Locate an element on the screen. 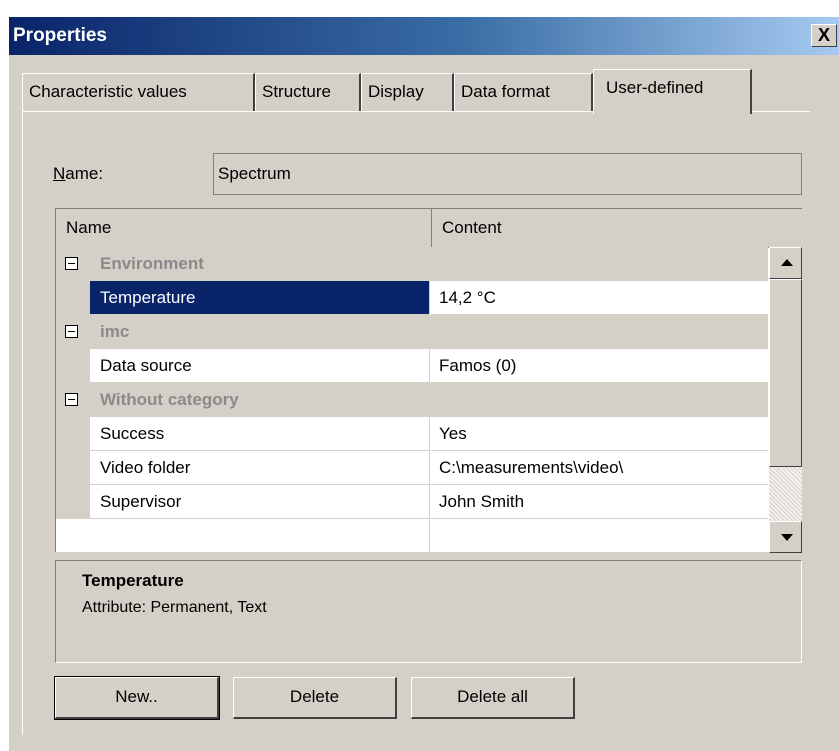  table-row: Success Yes is located at coordinates (412, 434).